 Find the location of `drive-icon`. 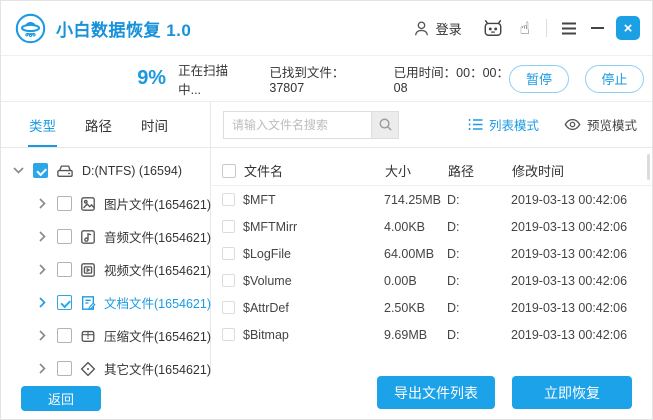

drive-icon is located at coordinates (65, 171).